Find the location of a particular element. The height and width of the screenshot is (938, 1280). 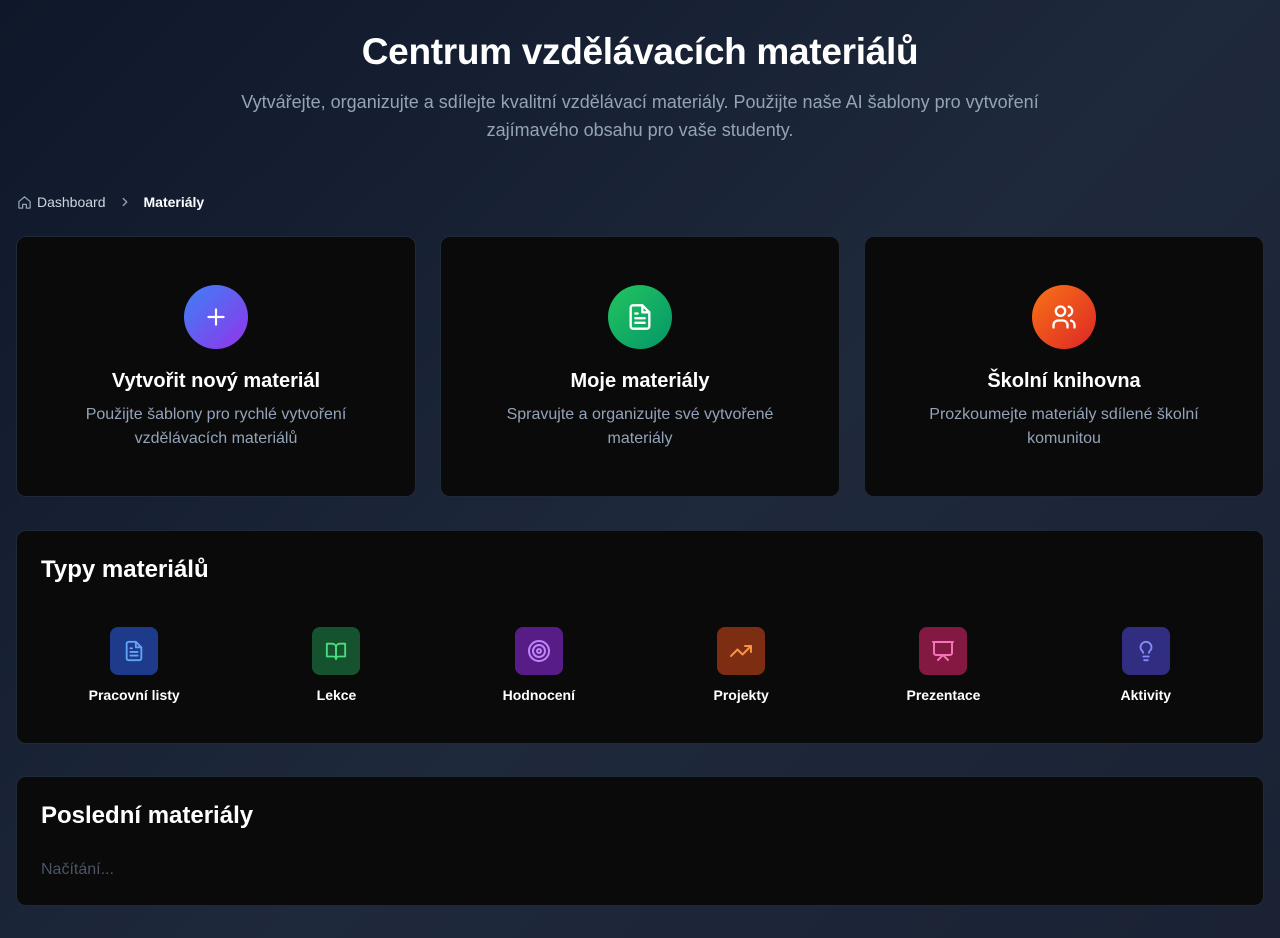

card-title: Školní knihovna is located at coordinates (1064, 381).